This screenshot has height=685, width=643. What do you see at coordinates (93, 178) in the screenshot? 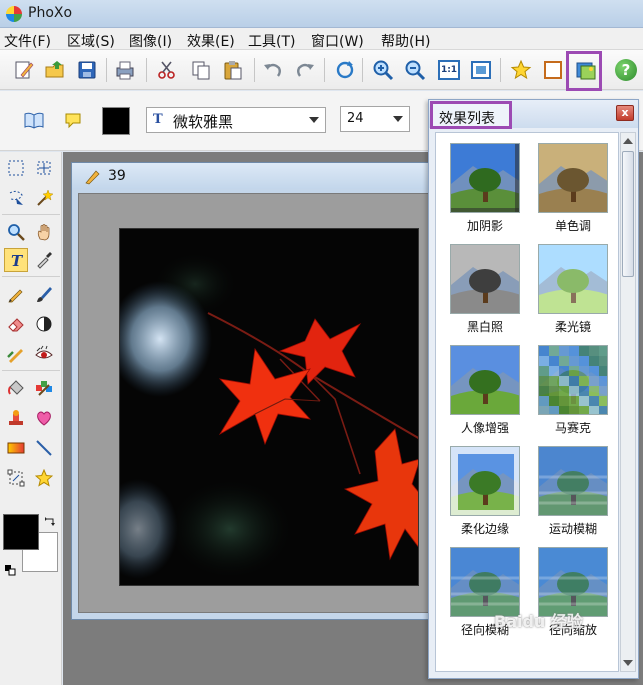
I see `pencil-doc-icon` at bounding box center [93, 178].